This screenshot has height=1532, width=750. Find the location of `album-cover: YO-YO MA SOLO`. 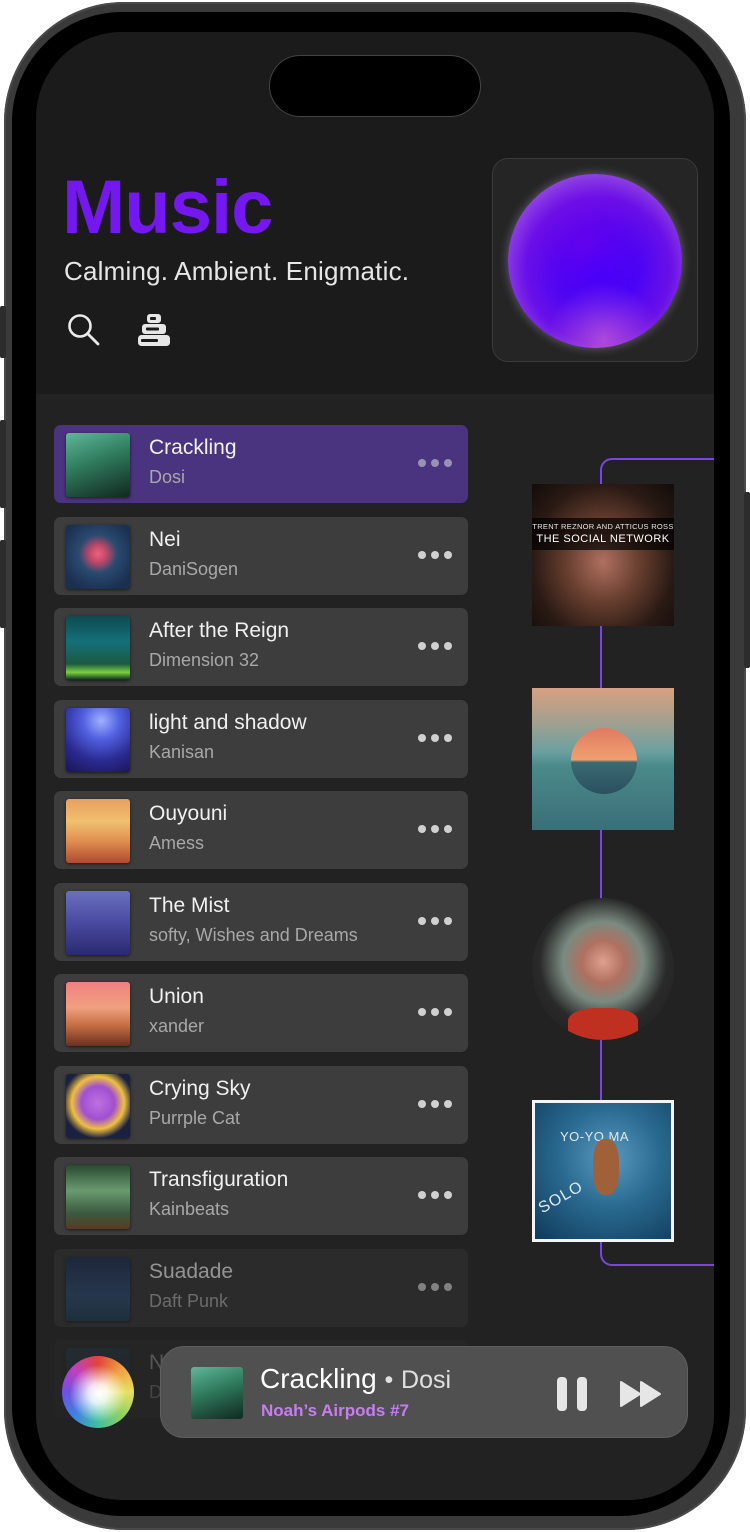

album-cover: YO-YO MA SOLO is located at coordinates (603, 1171).